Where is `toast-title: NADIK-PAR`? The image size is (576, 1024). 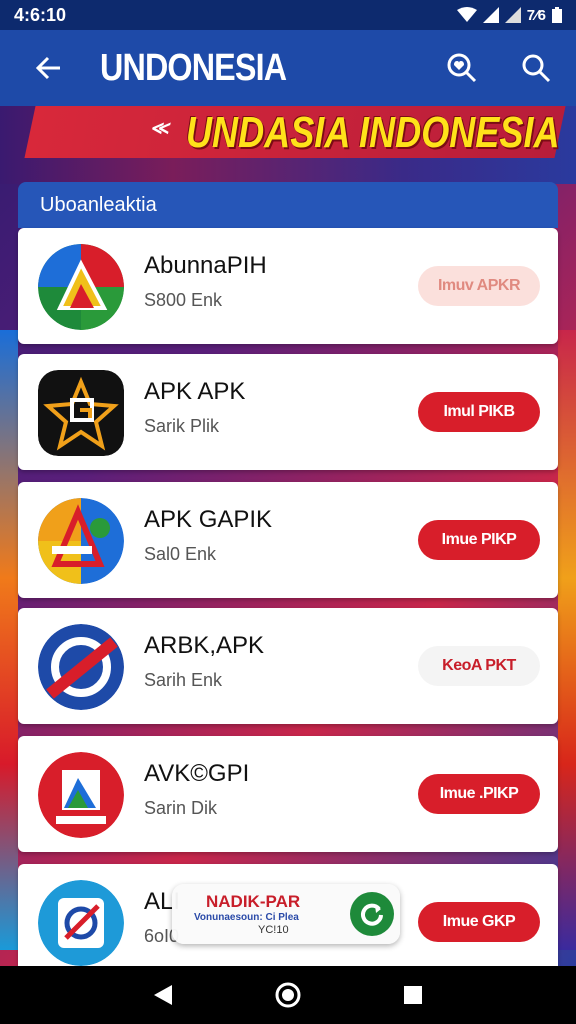
toast-title: NADIK-PAR is located at coordinates (253, 901).